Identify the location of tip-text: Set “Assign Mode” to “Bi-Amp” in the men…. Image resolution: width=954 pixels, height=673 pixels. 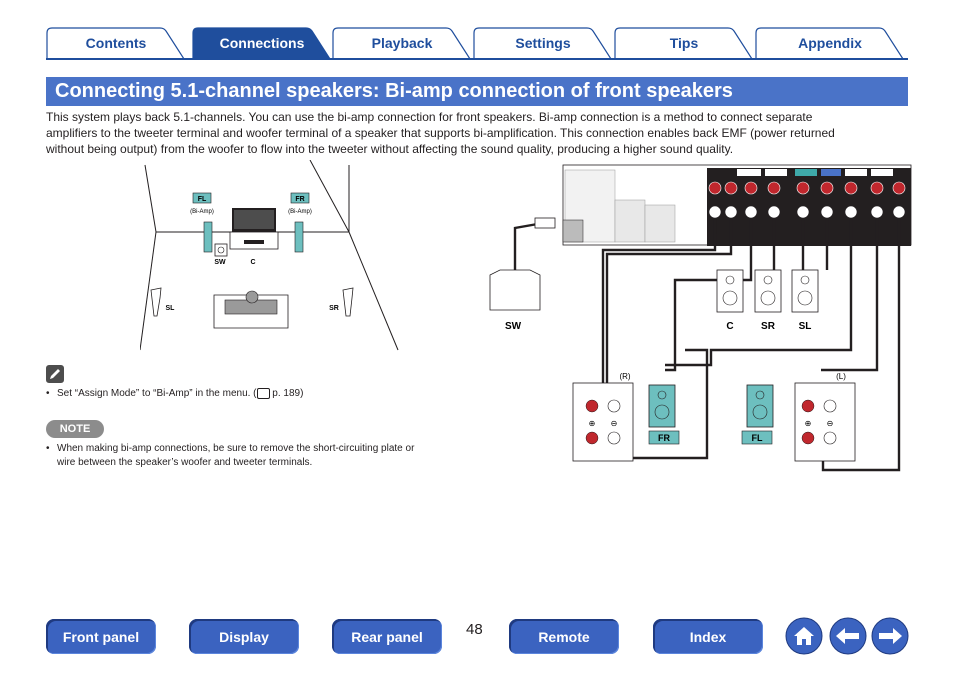
(157, 393).